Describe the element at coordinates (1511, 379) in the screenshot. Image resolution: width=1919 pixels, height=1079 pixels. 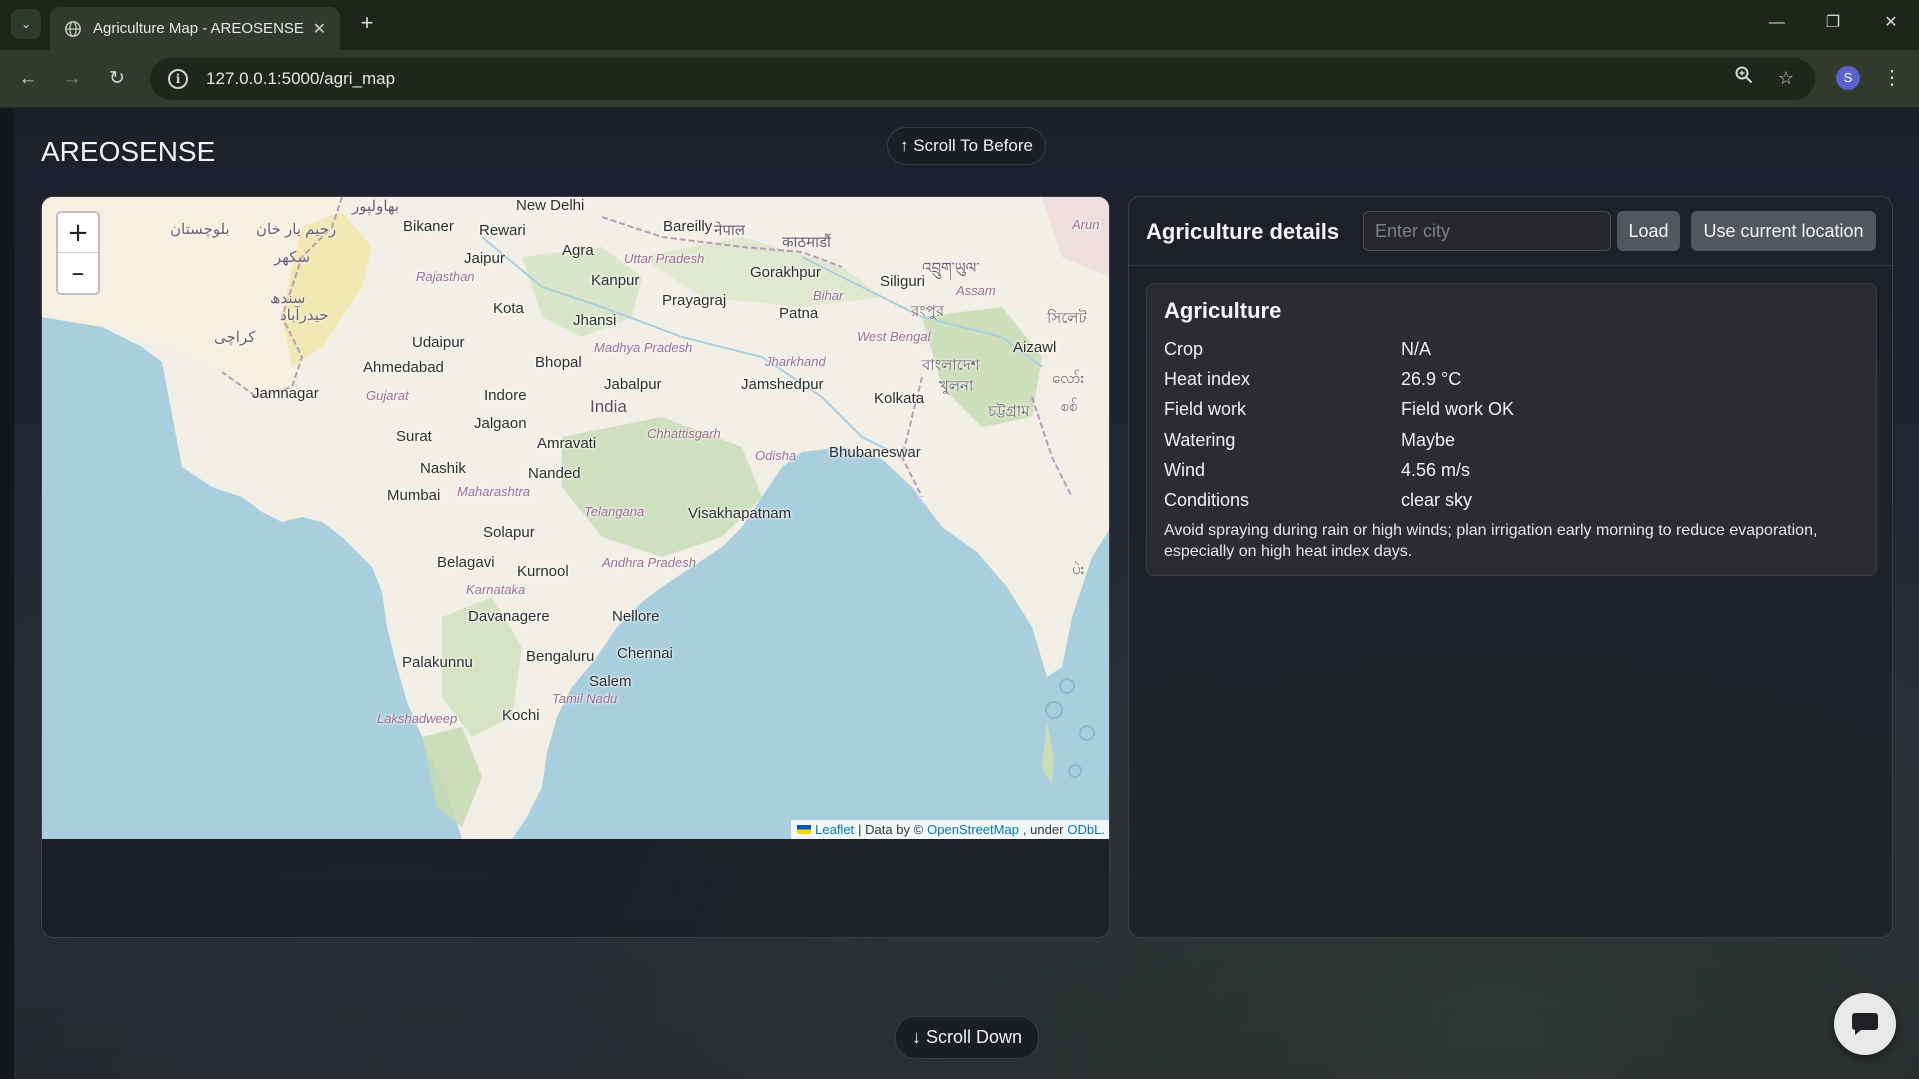
I see `row-heat-index: Heat index 26.9 °C` at that location.